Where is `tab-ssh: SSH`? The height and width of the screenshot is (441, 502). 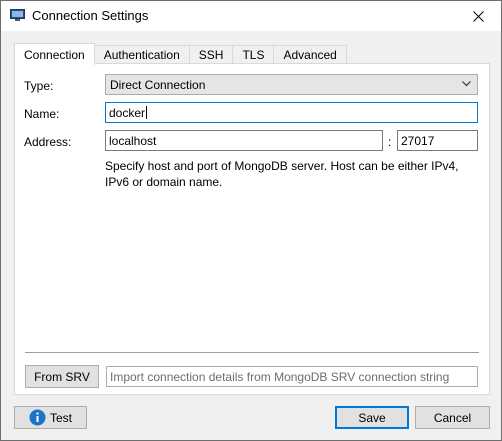 tab-ssh: SSH is located at coordinates (211, 54).